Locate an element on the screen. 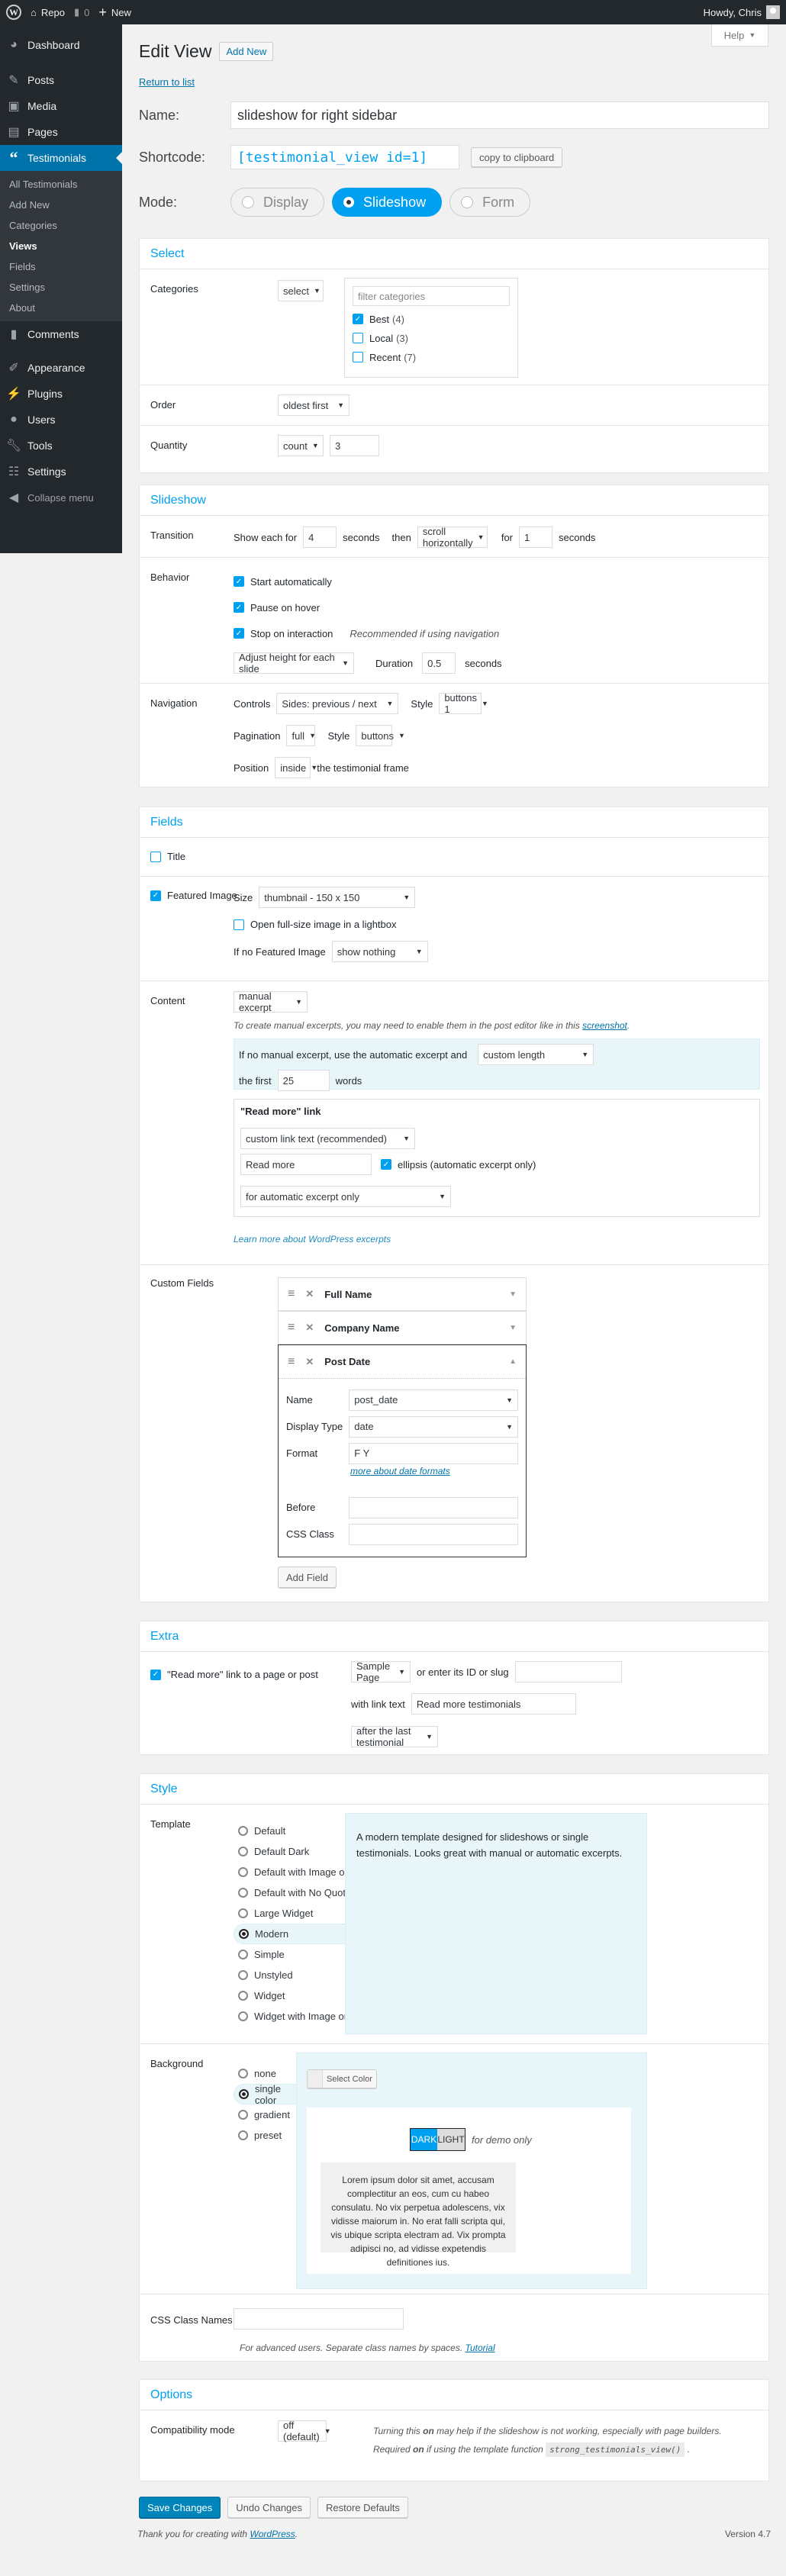  no-image-fallback-select: show nothing ▼ is located at coordinates (380, 951).